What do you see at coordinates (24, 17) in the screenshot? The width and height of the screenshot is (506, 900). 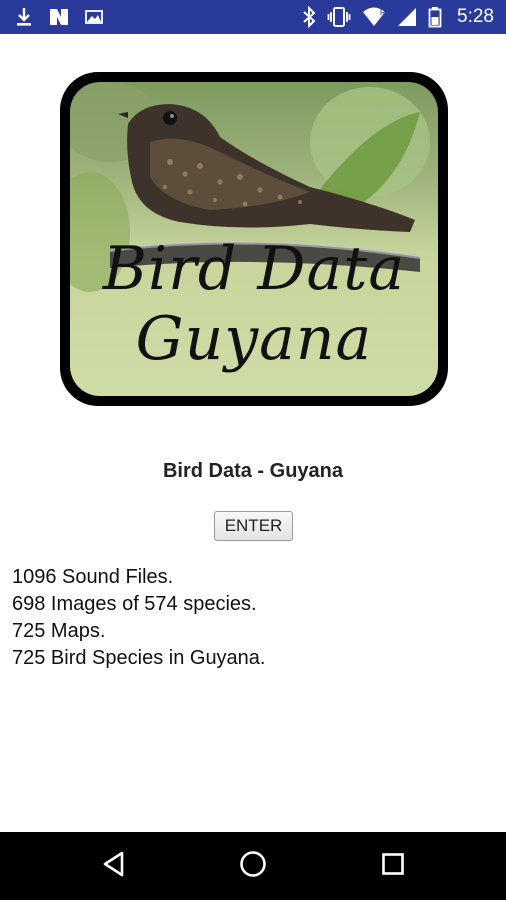 I see `download-icon` at bounding box center [24, 17].